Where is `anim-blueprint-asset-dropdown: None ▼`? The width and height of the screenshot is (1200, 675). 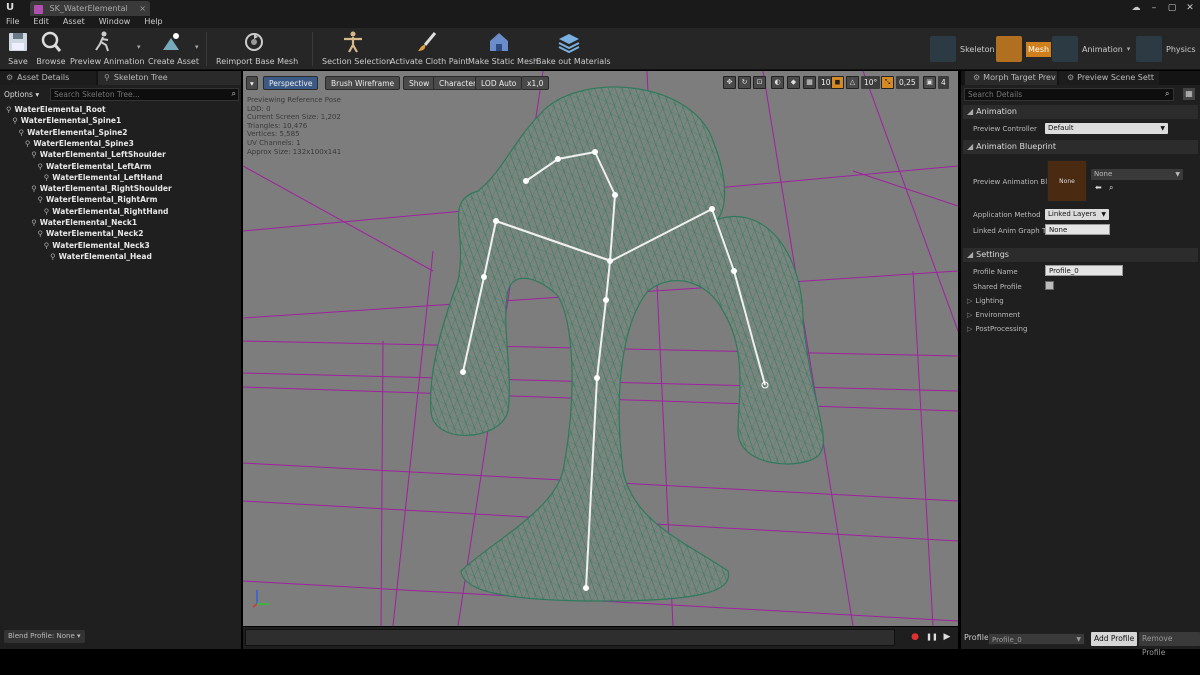 anim-blueprint-asset-dropdown: None ▼ is located at coordinates (1137, 174).